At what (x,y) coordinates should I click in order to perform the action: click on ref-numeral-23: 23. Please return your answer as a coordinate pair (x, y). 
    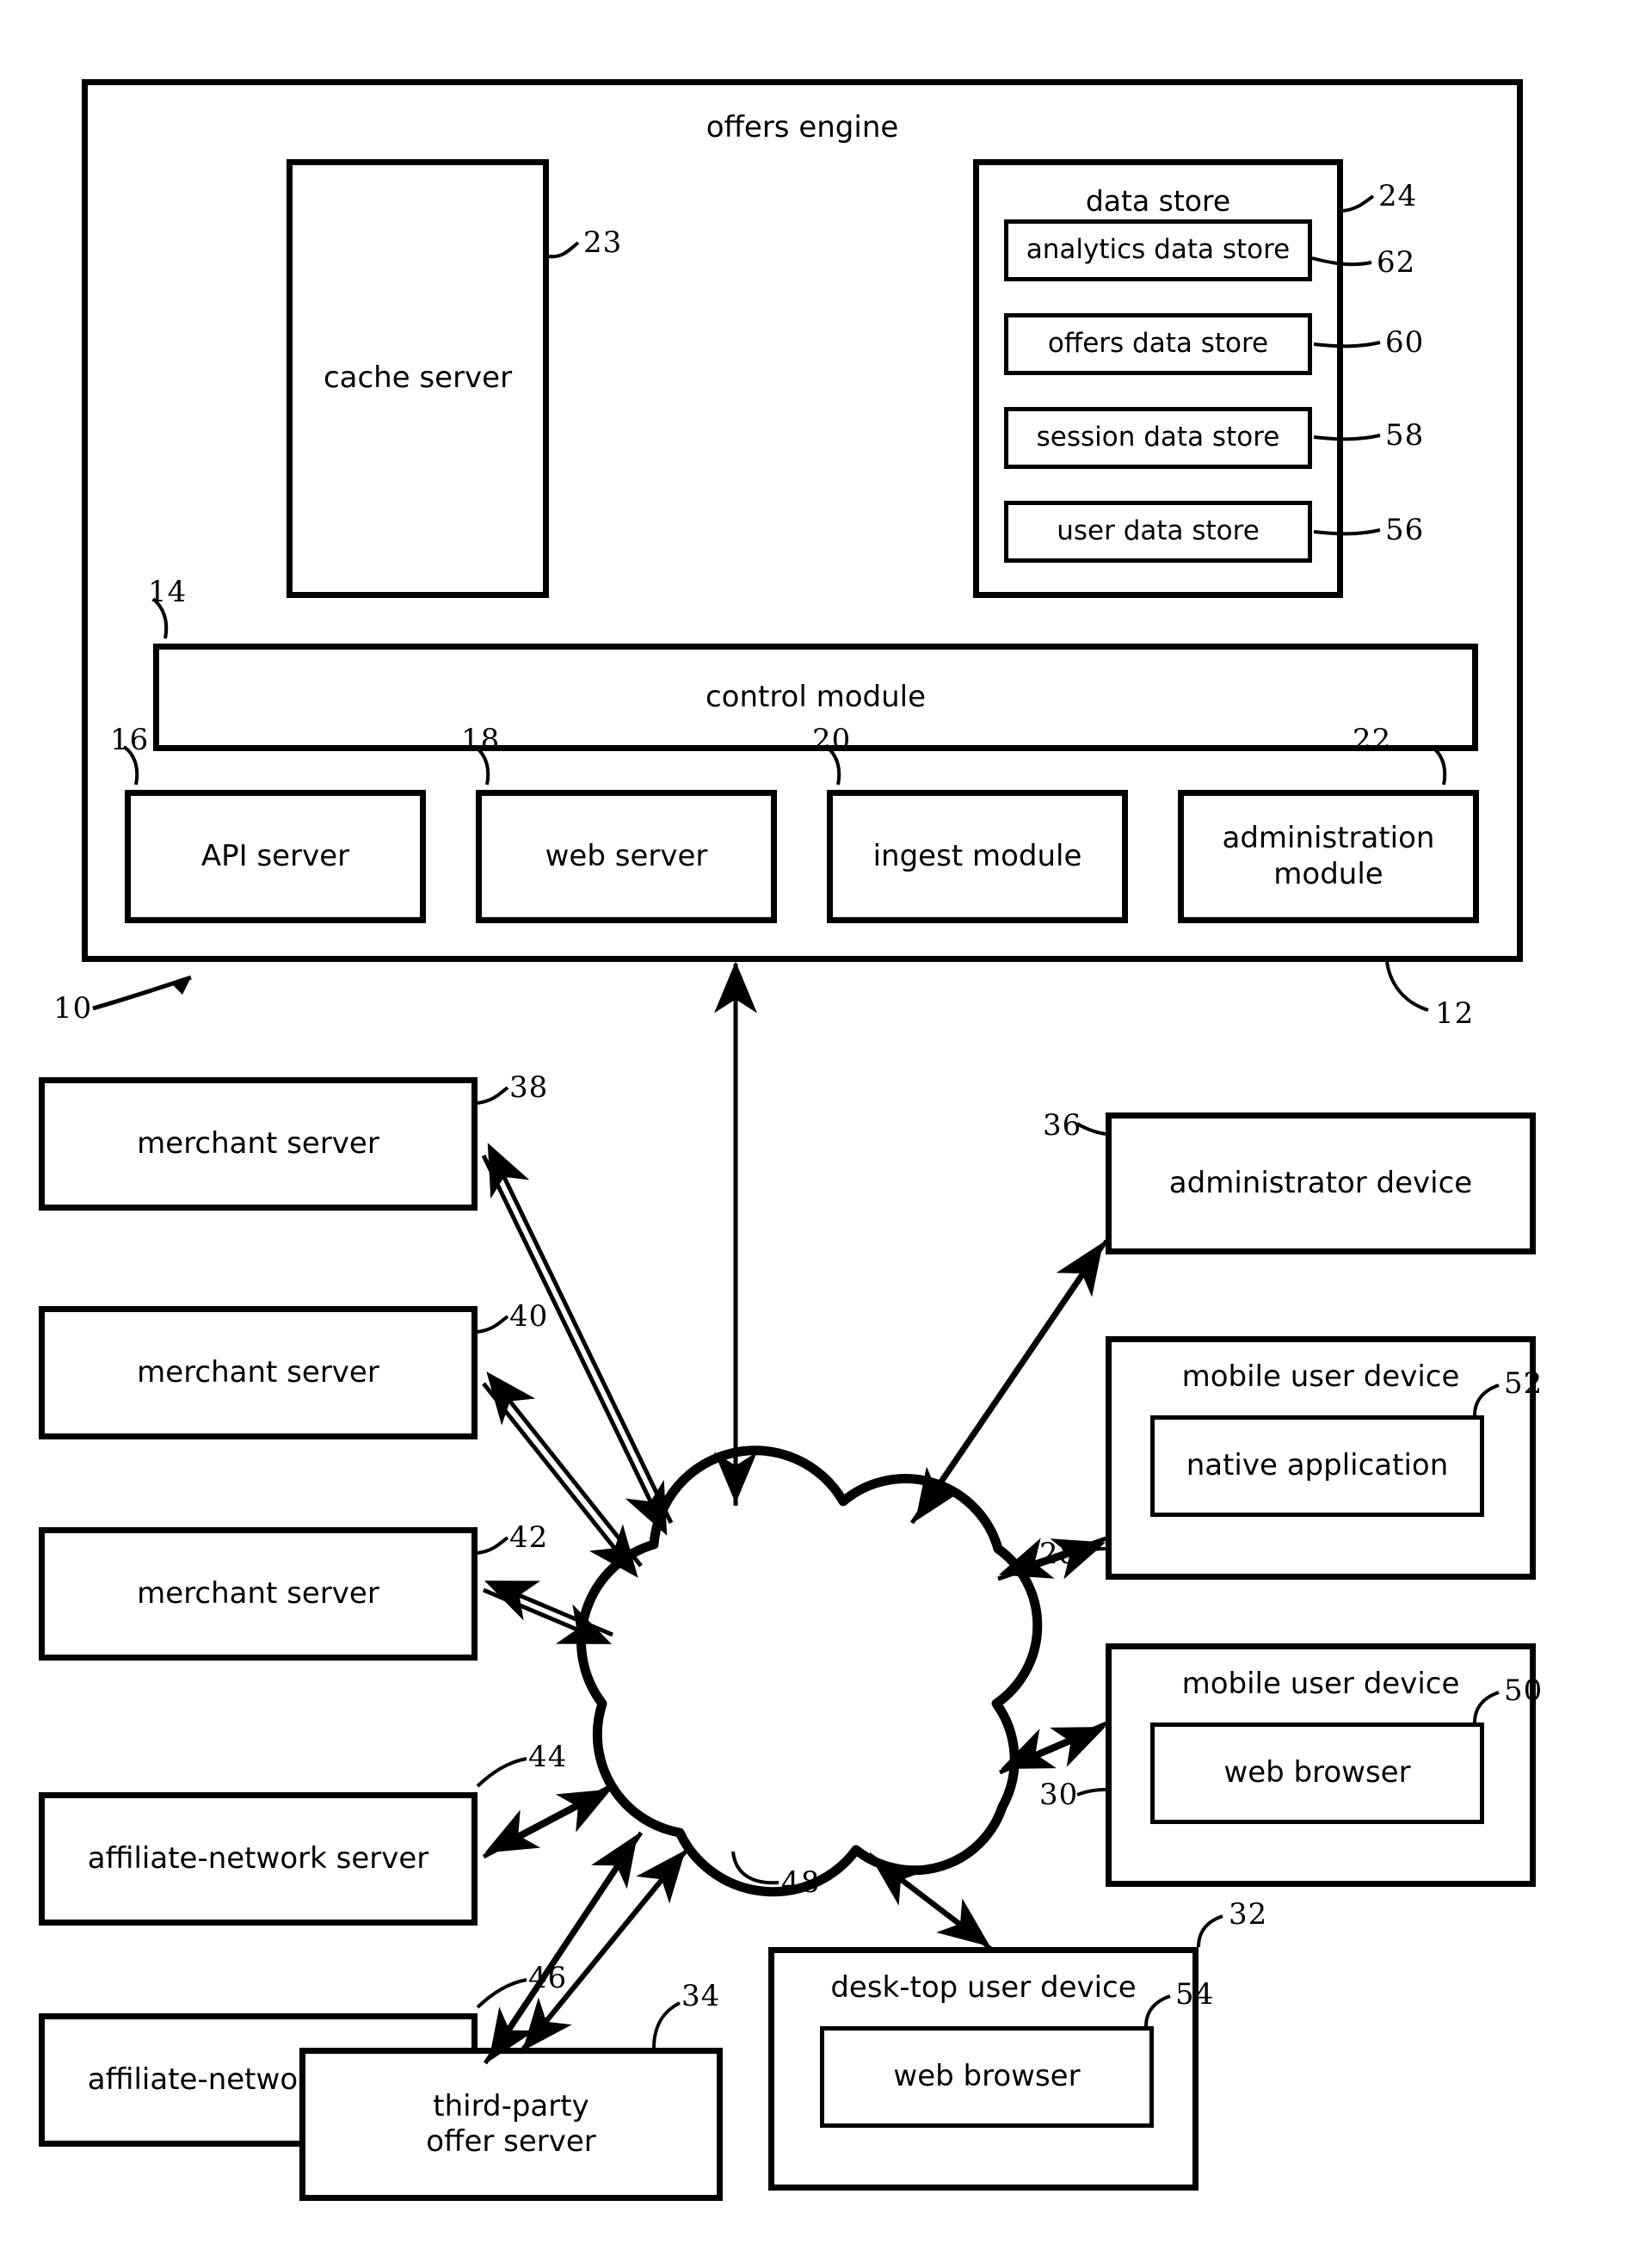
    Looking at the image, I should click on (603, 242).